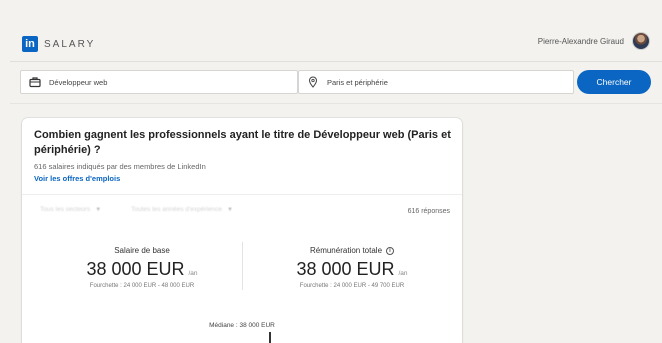  What do you see at coordinates (65, 209) in the screenshot?
I see `industry-filter-label: Tous les secteurs` at bounding box center [65, 209].